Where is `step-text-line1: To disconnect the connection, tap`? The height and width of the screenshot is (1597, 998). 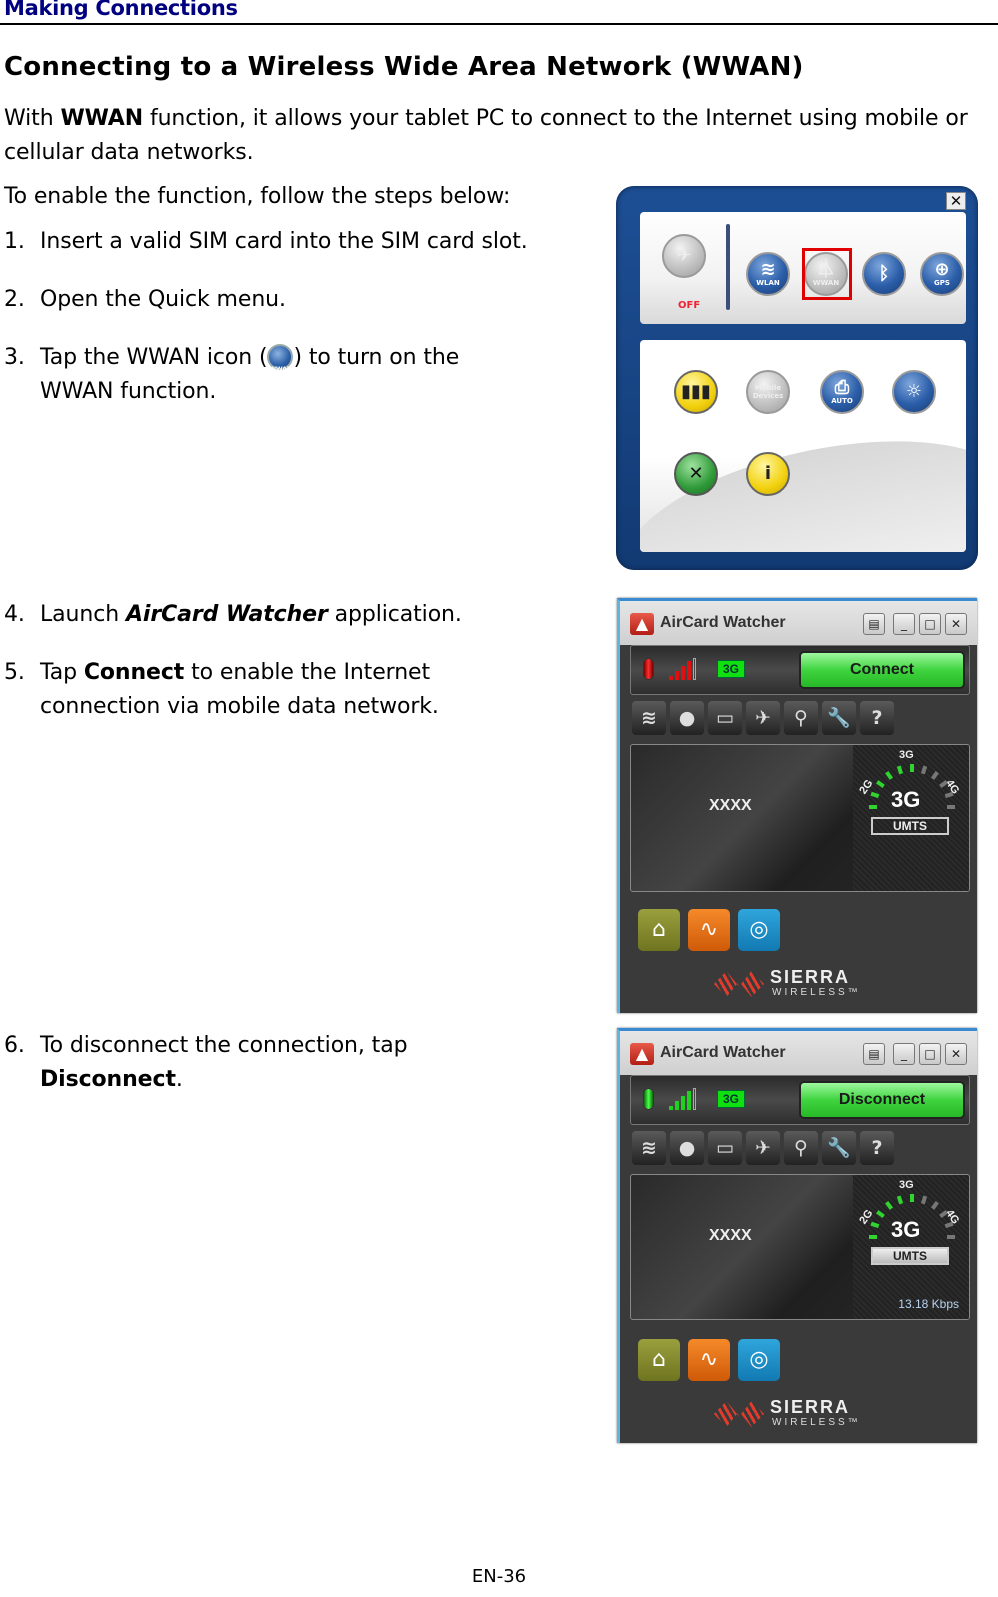
step-text-line1: To disconnect the connection, tap is located at coordinates (224, 1045).